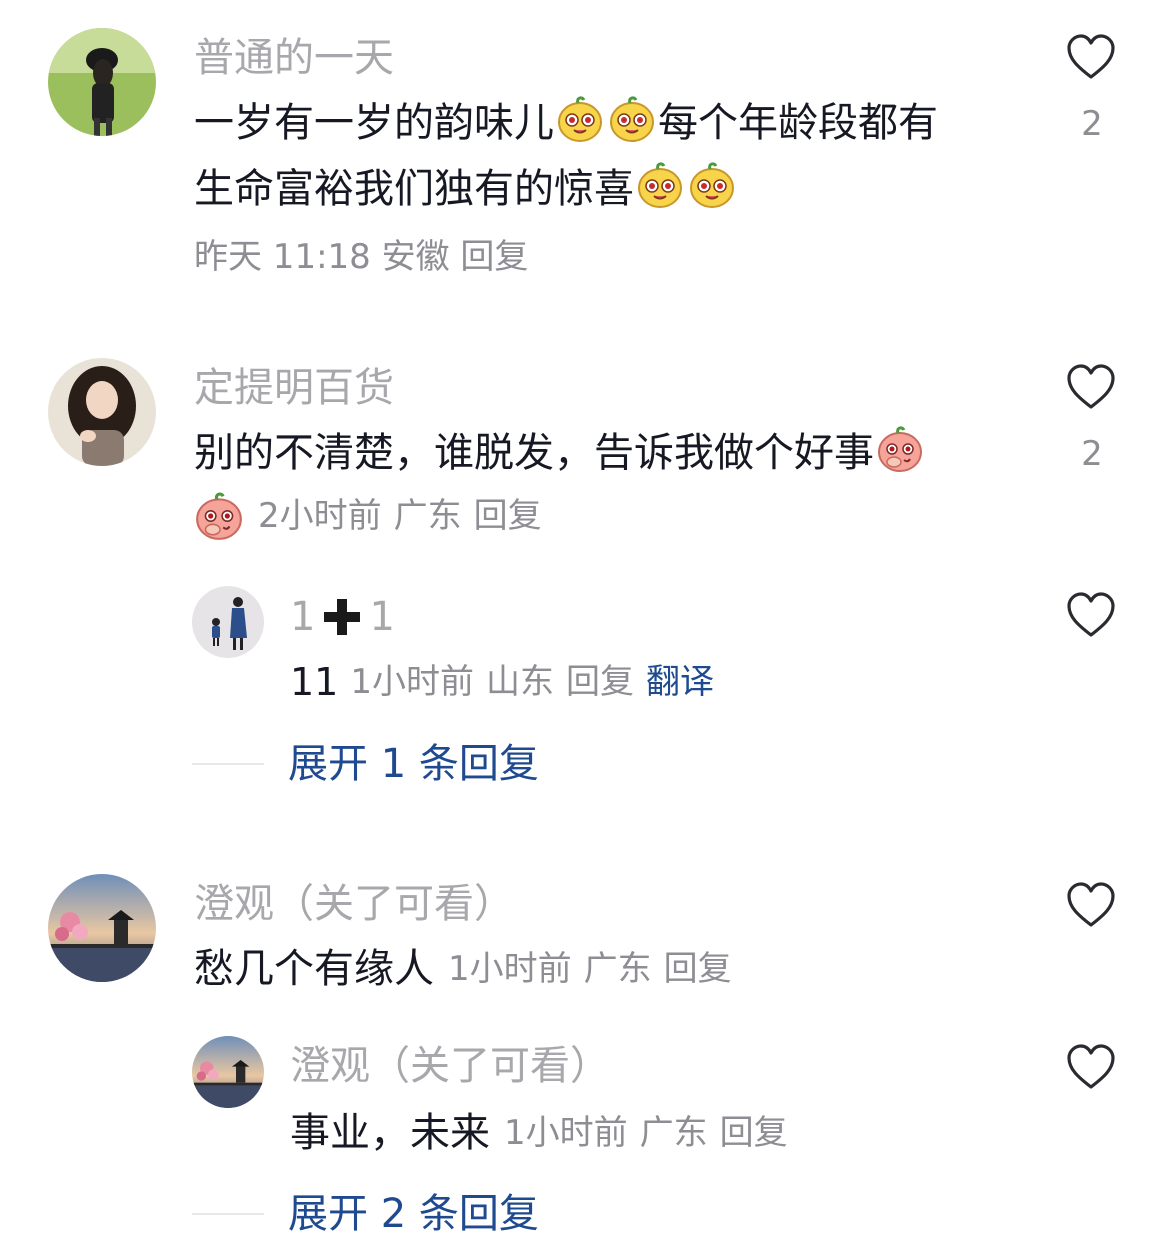 Image resolution: width=1170 pixels, height=1260 pixels. Describe the element at coordinates (374, 123) in the screenshot. I see `comment-text-part: 一岁有一岁的韵味儿` at that location.